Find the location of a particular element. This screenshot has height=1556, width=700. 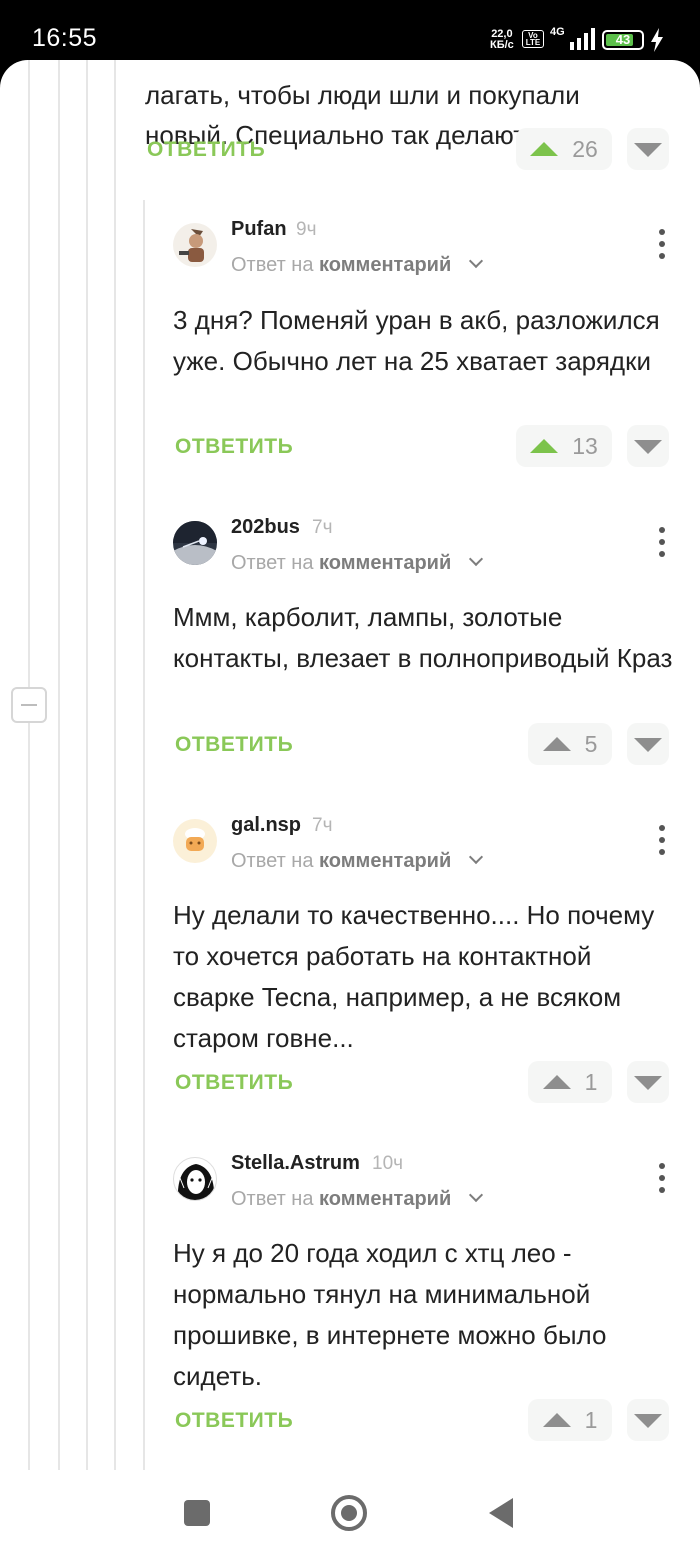

battery-level: 43 is located at coordinates (623, 39).